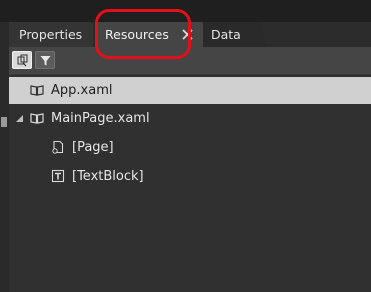 The image size is (371, 292). I want to click on tree-item-mainpage-xaml: MainPage.xaml, so click(190, 118).